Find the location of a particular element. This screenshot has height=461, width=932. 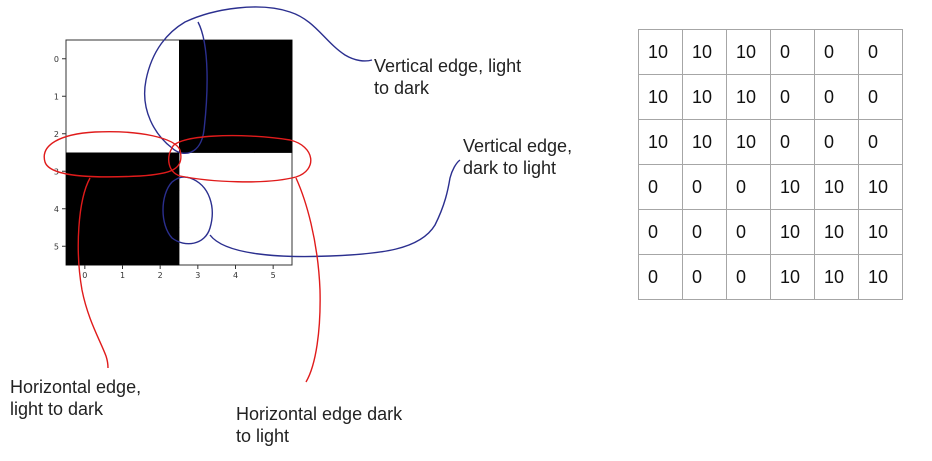

y-tick-label: 4 is located at coordinates (56, 209).